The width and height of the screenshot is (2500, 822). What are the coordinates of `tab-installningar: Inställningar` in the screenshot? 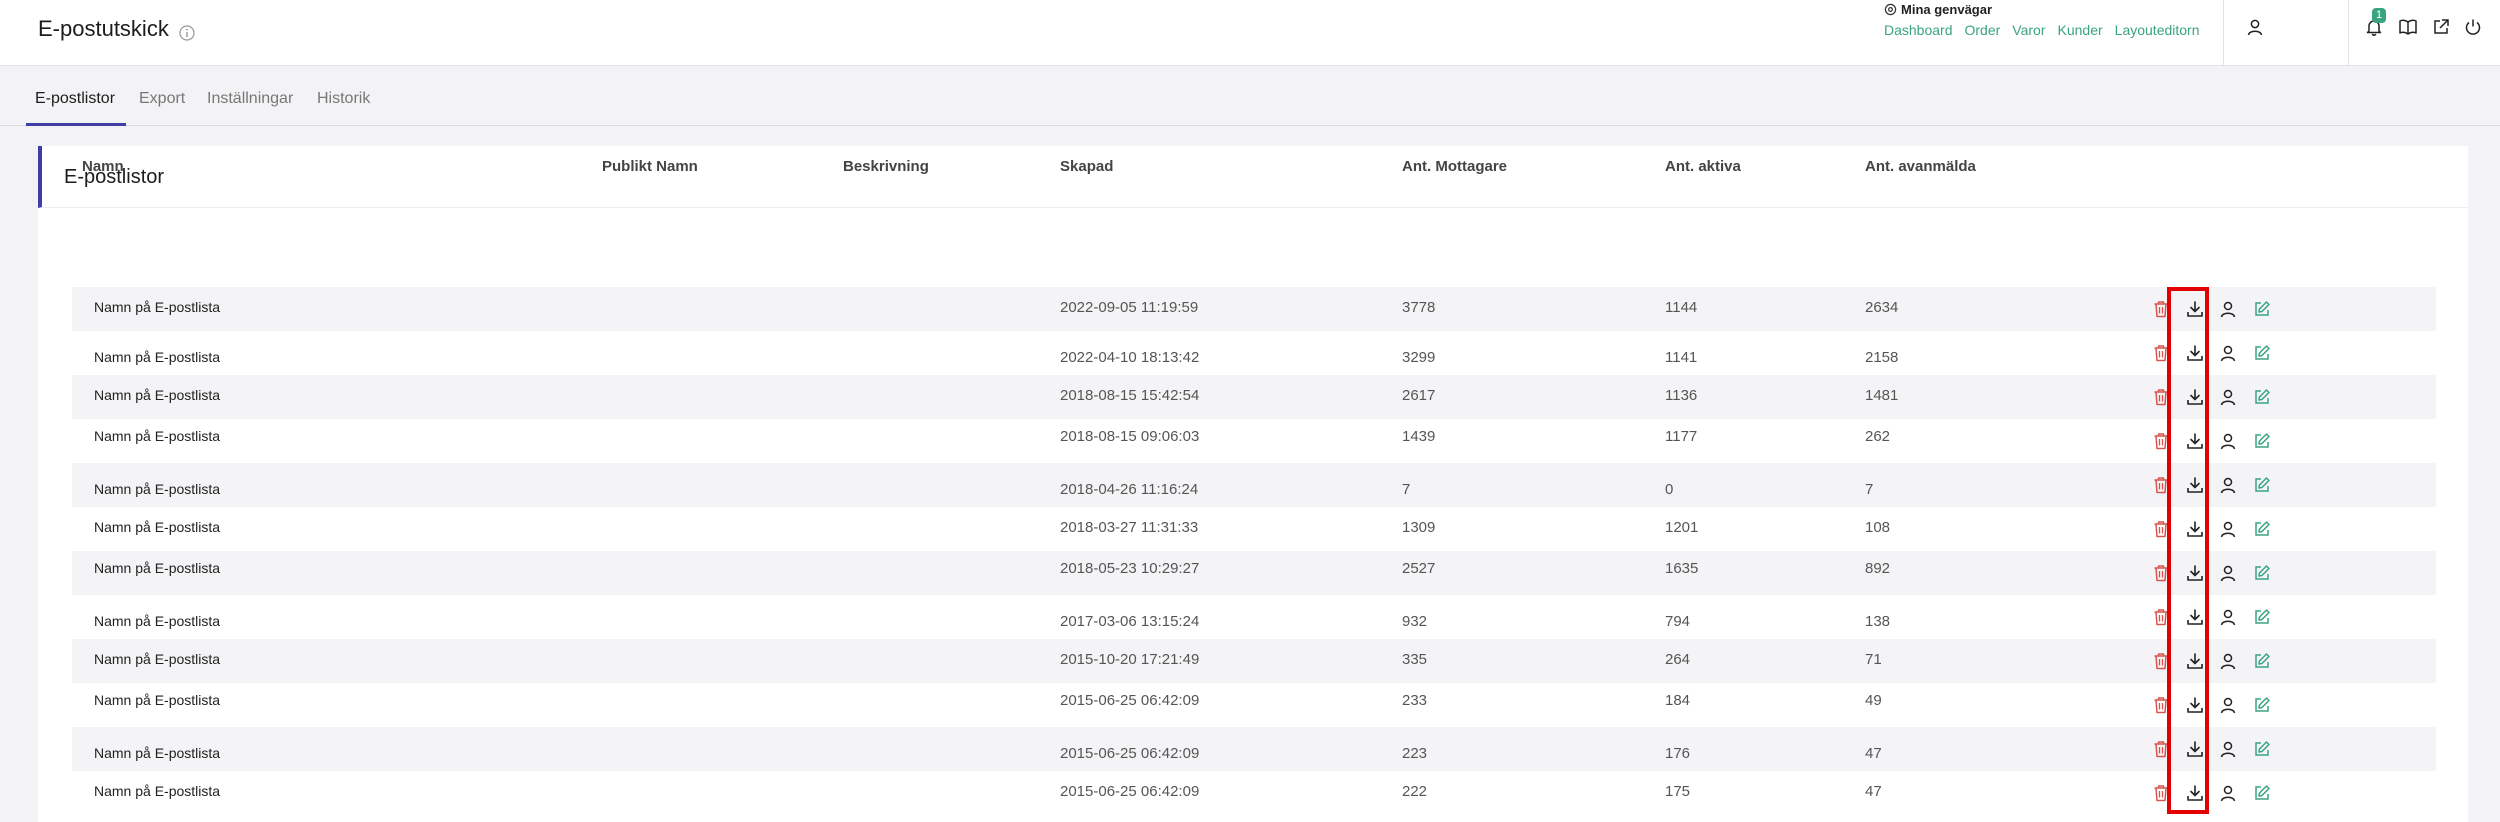 It's located at (250, 99).